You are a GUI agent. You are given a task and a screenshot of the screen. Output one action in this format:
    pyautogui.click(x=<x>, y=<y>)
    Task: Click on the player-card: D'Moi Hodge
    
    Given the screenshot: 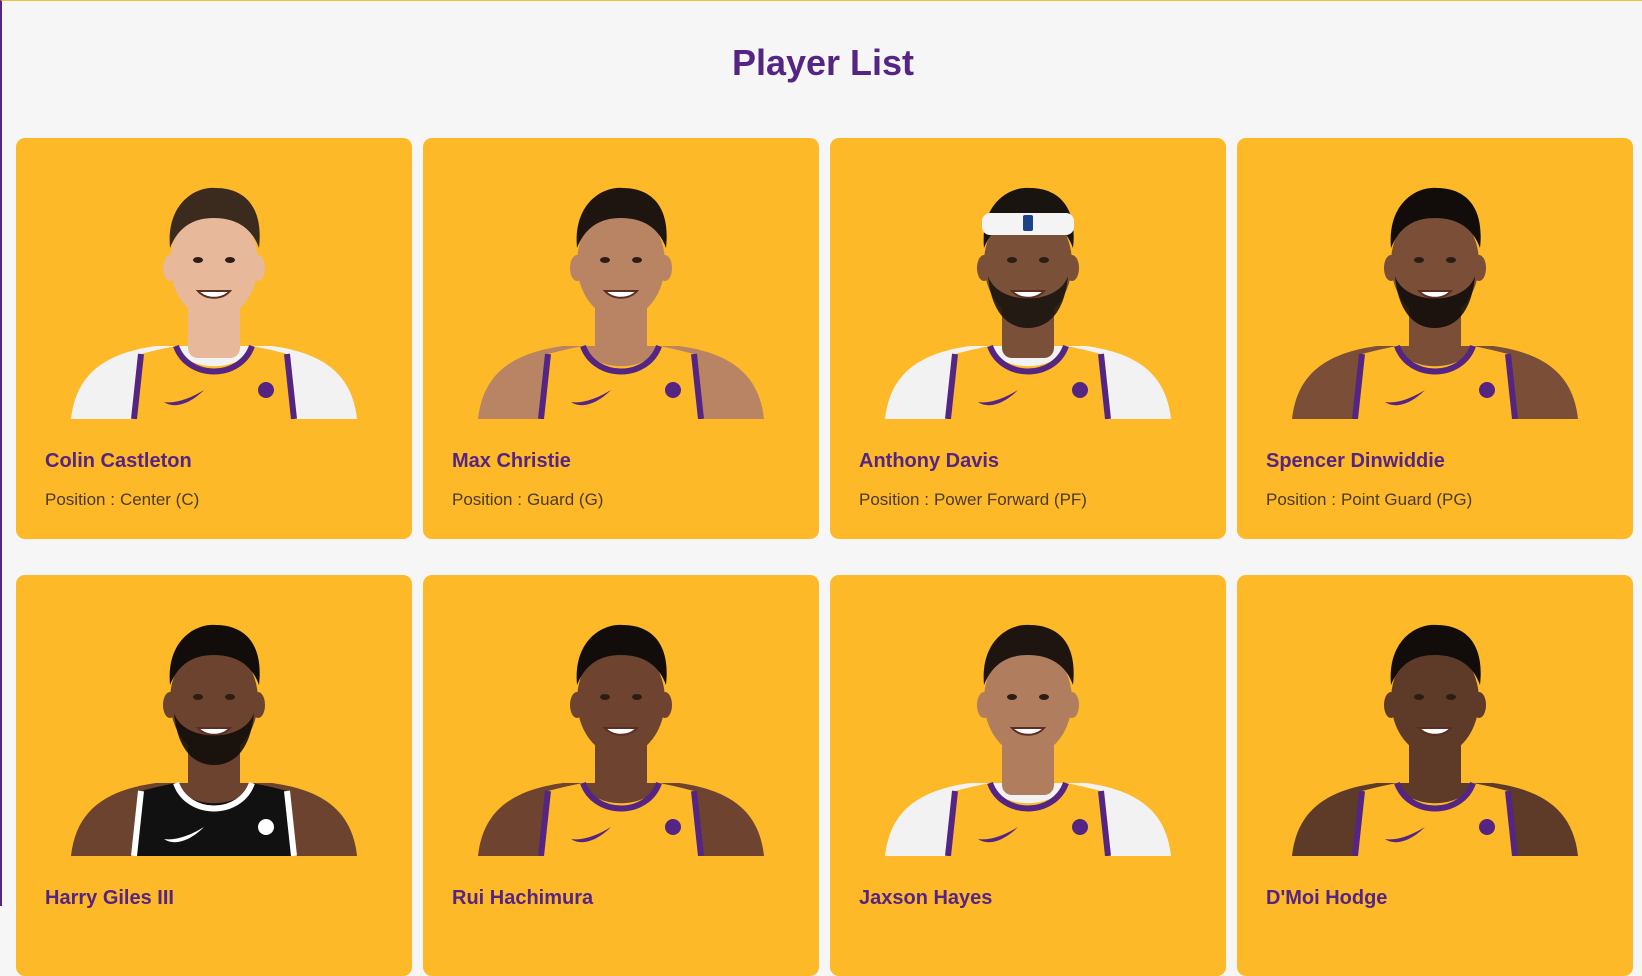 What is the action you would take?
    pyautogui.click(x=1435, y=775)
    